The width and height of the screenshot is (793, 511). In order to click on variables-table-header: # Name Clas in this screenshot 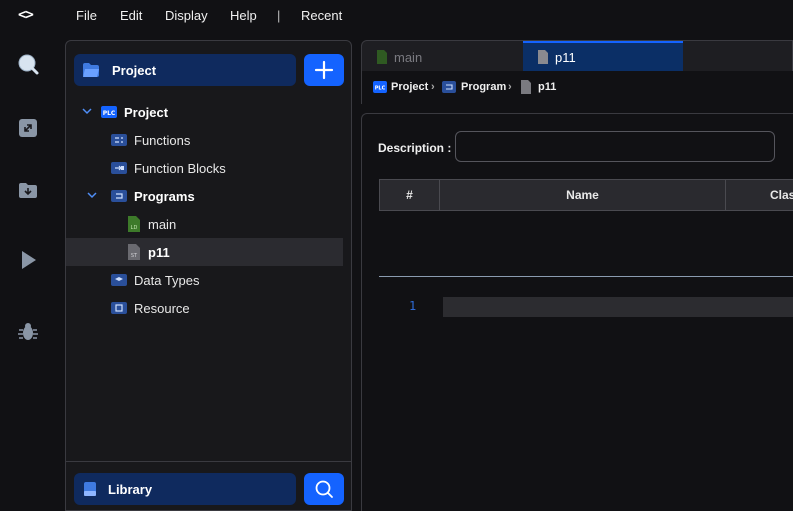, I will do `click(586, 195)`.